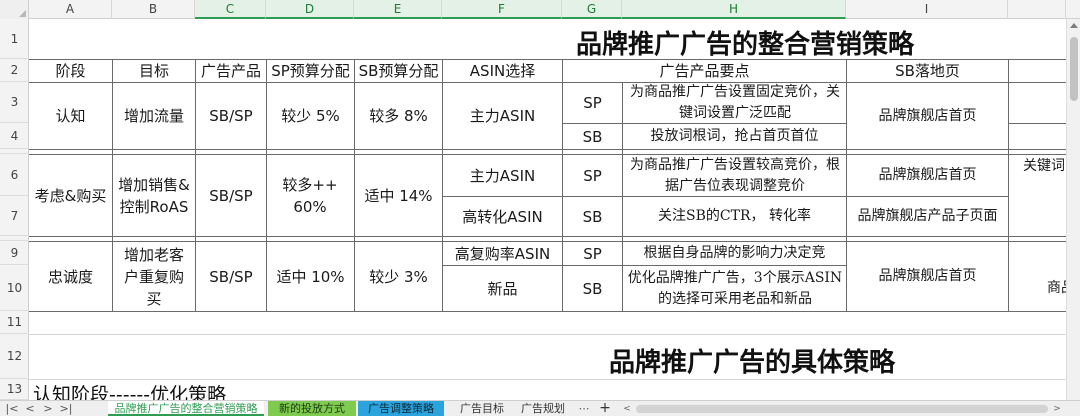  I want to click on scroll-left-icon: <, so click(627, 409).